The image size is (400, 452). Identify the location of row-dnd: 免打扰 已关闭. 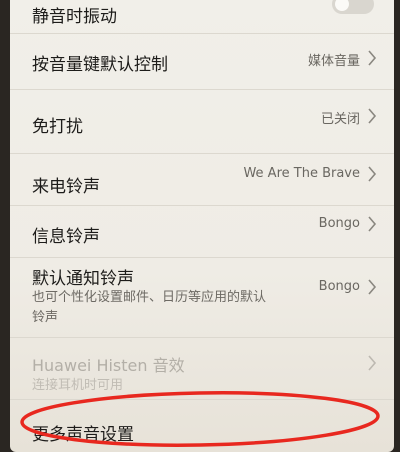
(202, 122).